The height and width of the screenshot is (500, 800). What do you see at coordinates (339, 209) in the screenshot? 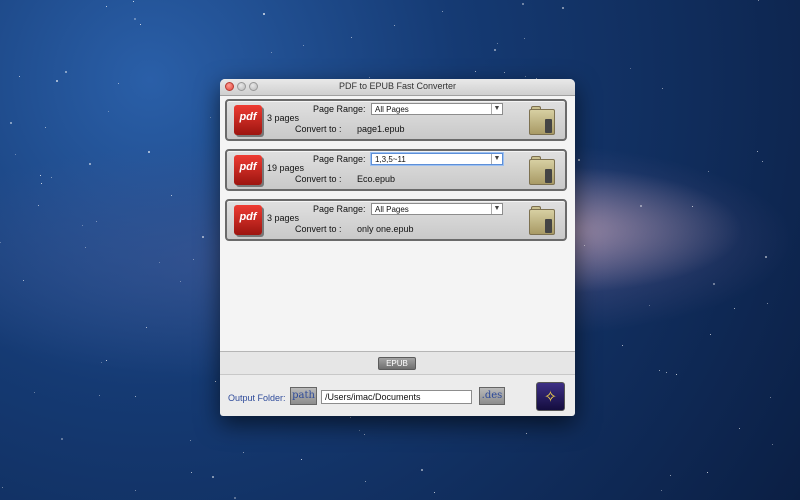
I see `page-range-label: Page Range:` at bounding box center [339, 209].